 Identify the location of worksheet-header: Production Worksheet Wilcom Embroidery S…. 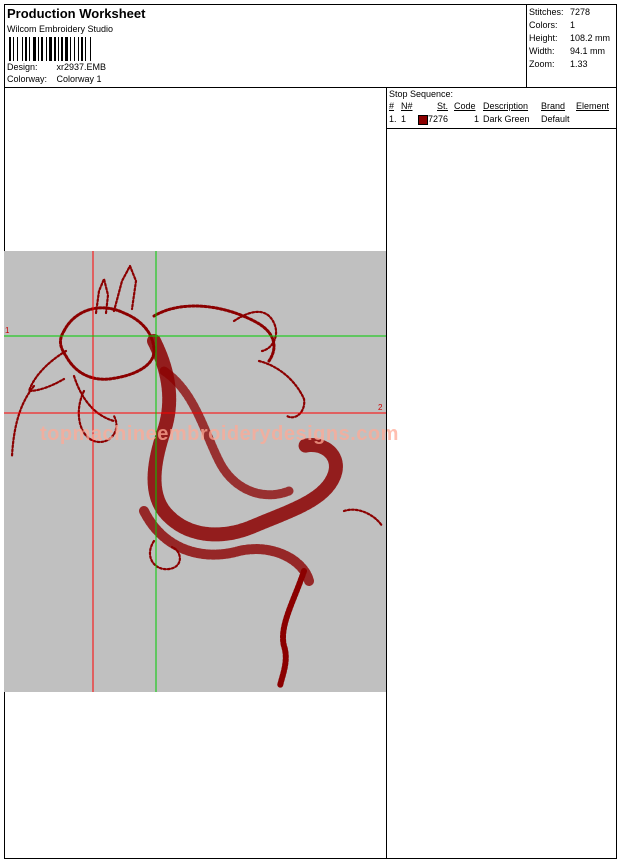
(310, 46).